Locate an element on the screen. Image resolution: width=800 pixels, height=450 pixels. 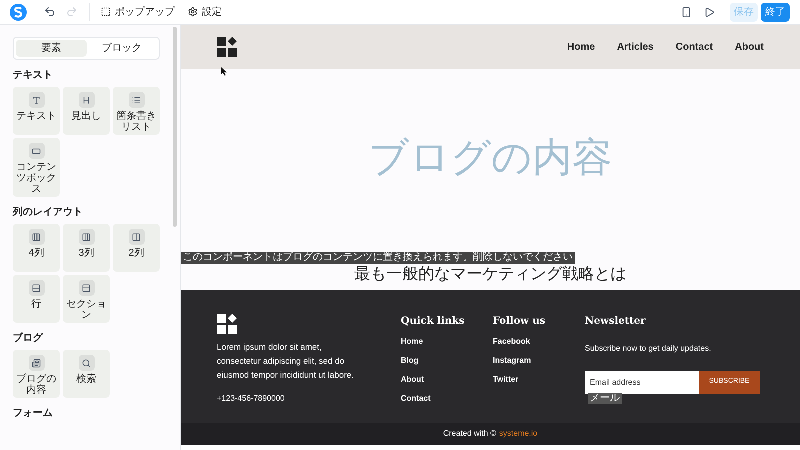
field-tag: メール is located at coordinates (605, 398).